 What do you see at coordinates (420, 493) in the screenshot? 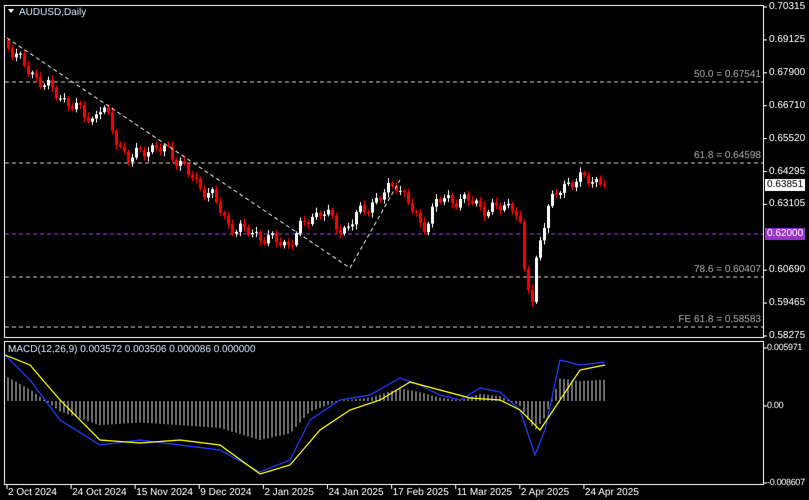
I see `date-axis-label: 17 Feb 2025` at bounding box center [420, 493].